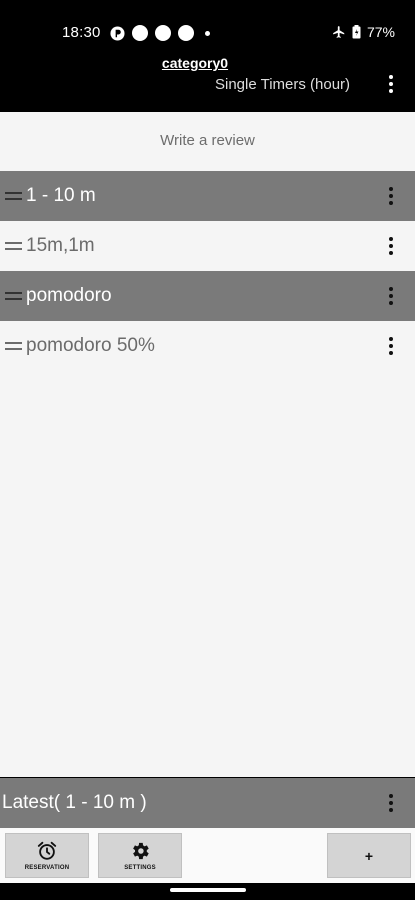 The image size is (415, 900). What do you see at coordinates (74, 802) in the screenshot?
I see `latest-timer-label: Latest( 1 - 10 m )` at bounding box center [74, 802].